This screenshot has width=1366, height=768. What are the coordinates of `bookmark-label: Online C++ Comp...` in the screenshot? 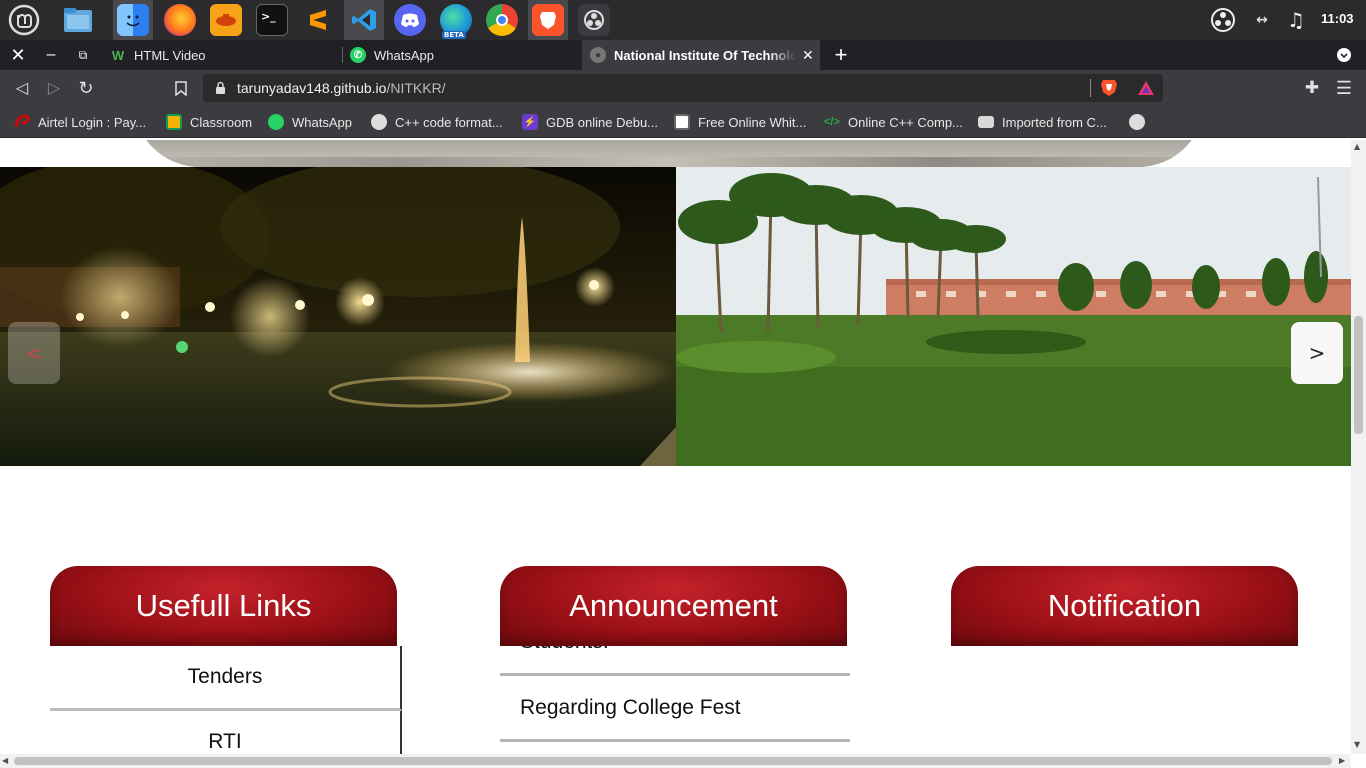 It's located at (905, 122).